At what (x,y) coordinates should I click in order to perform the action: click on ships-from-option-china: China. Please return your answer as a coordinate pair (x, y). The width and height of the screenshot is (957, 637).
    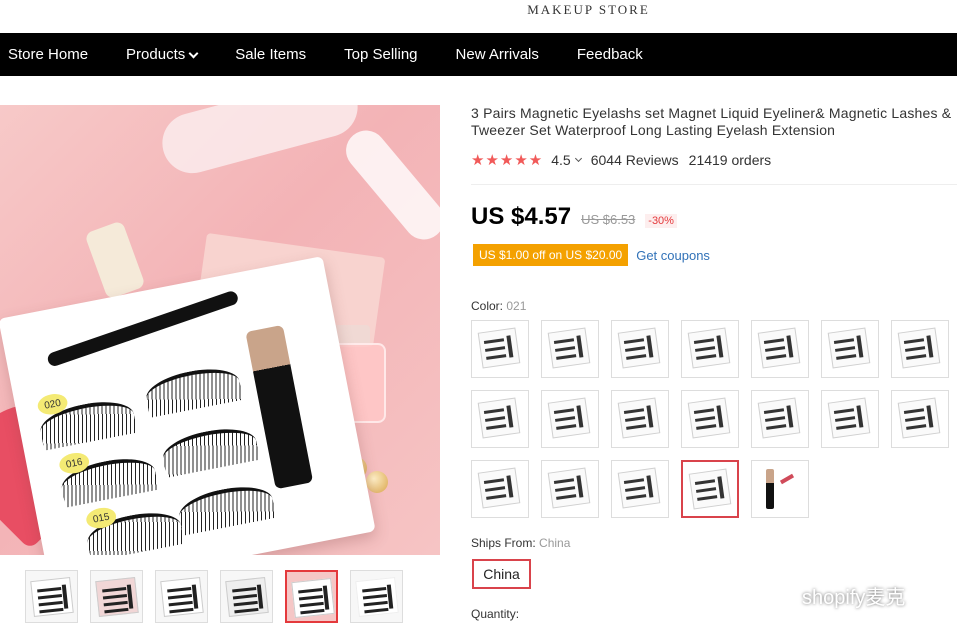
    Looking at the image, I should click on (501, 574).